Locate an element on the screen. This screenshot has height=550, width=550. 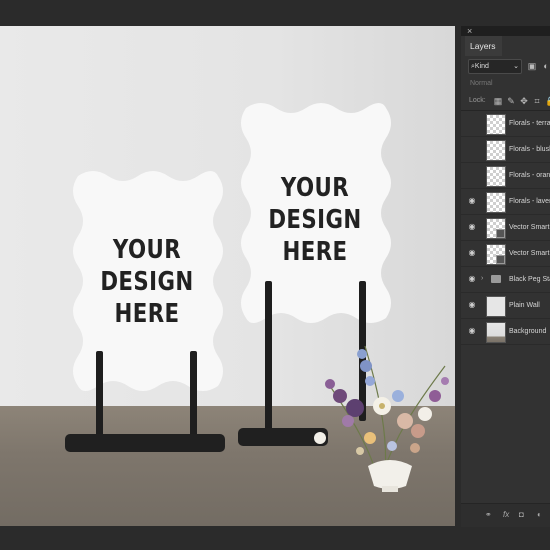
layer-name: Florals - blush is located at coordinates (529, 149).